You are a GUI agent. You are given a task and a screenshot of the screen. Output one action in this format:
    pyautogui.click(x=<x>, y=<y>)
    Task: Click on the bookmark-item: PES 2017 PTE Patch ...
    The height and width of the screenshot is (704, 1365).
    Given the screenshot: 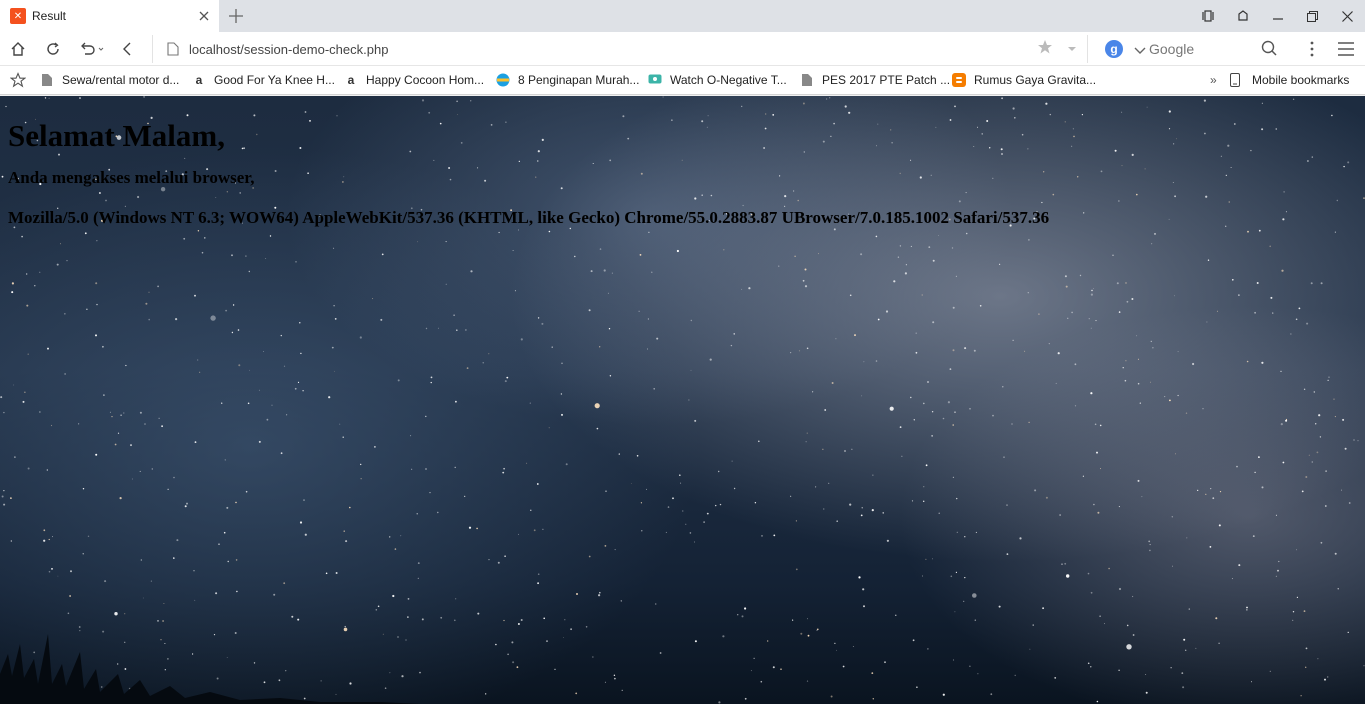 What is the action you would take?
    pyautogui.click(x=876, y=80)
    